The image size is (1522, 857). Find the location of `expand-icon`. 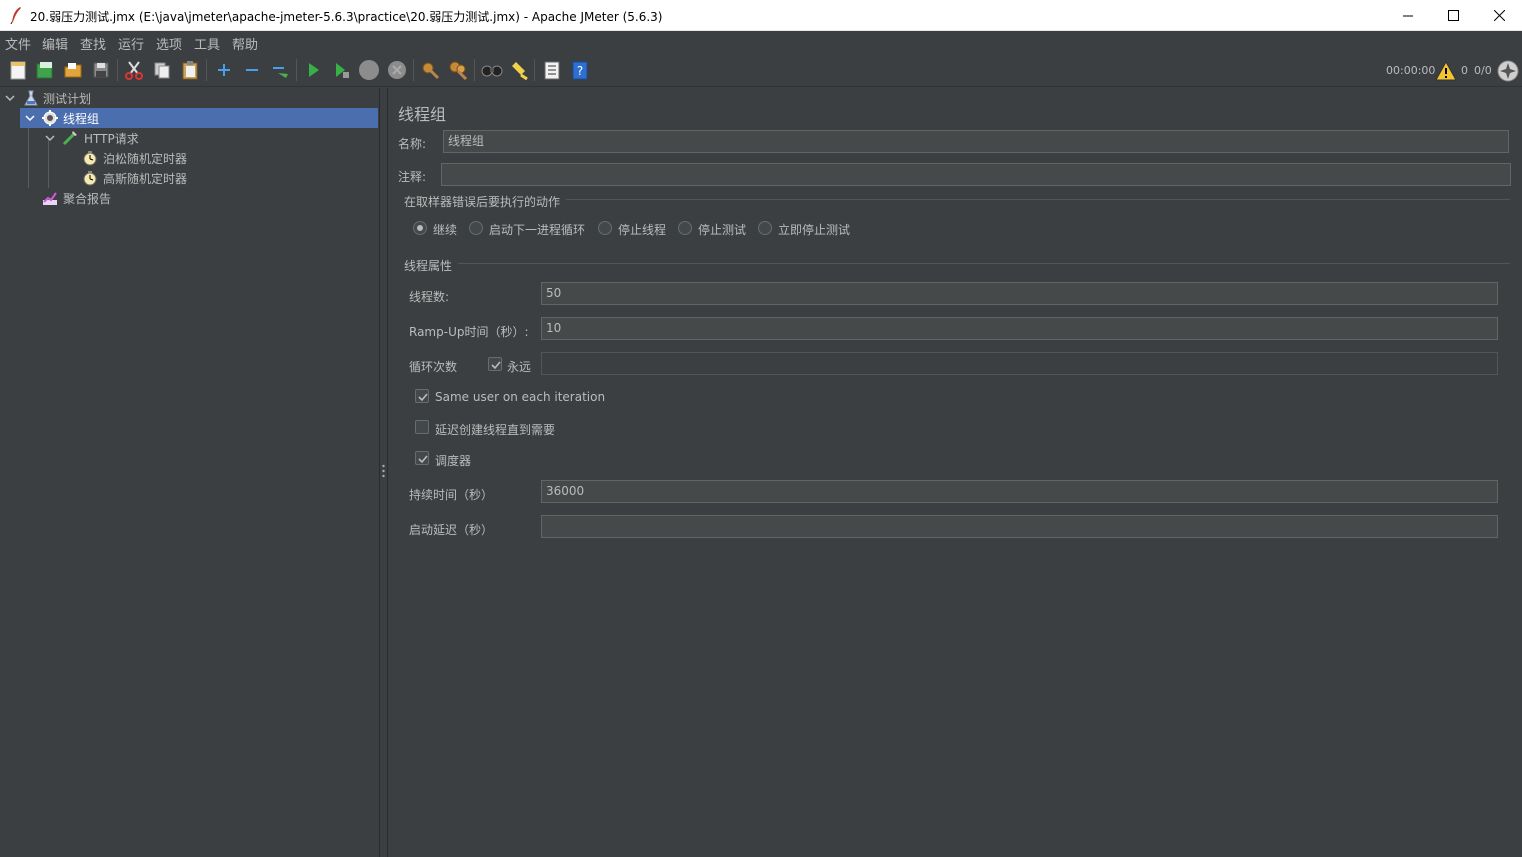

expand-icon is located at coordinates (224, 70).